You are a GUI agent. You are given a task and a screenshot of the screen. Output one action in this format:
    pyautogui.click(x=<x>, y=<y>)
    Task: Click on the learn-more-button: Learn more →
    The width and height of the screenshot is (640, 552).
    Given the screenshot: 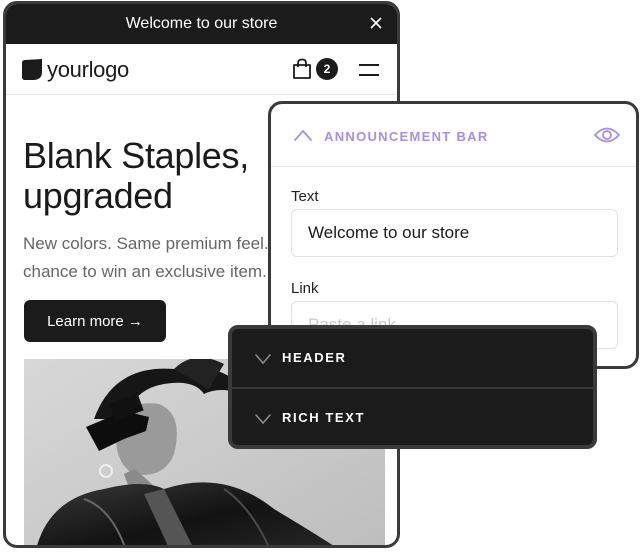 What is the action you would take?
    pyautogui.click(x=95, y=321)
    